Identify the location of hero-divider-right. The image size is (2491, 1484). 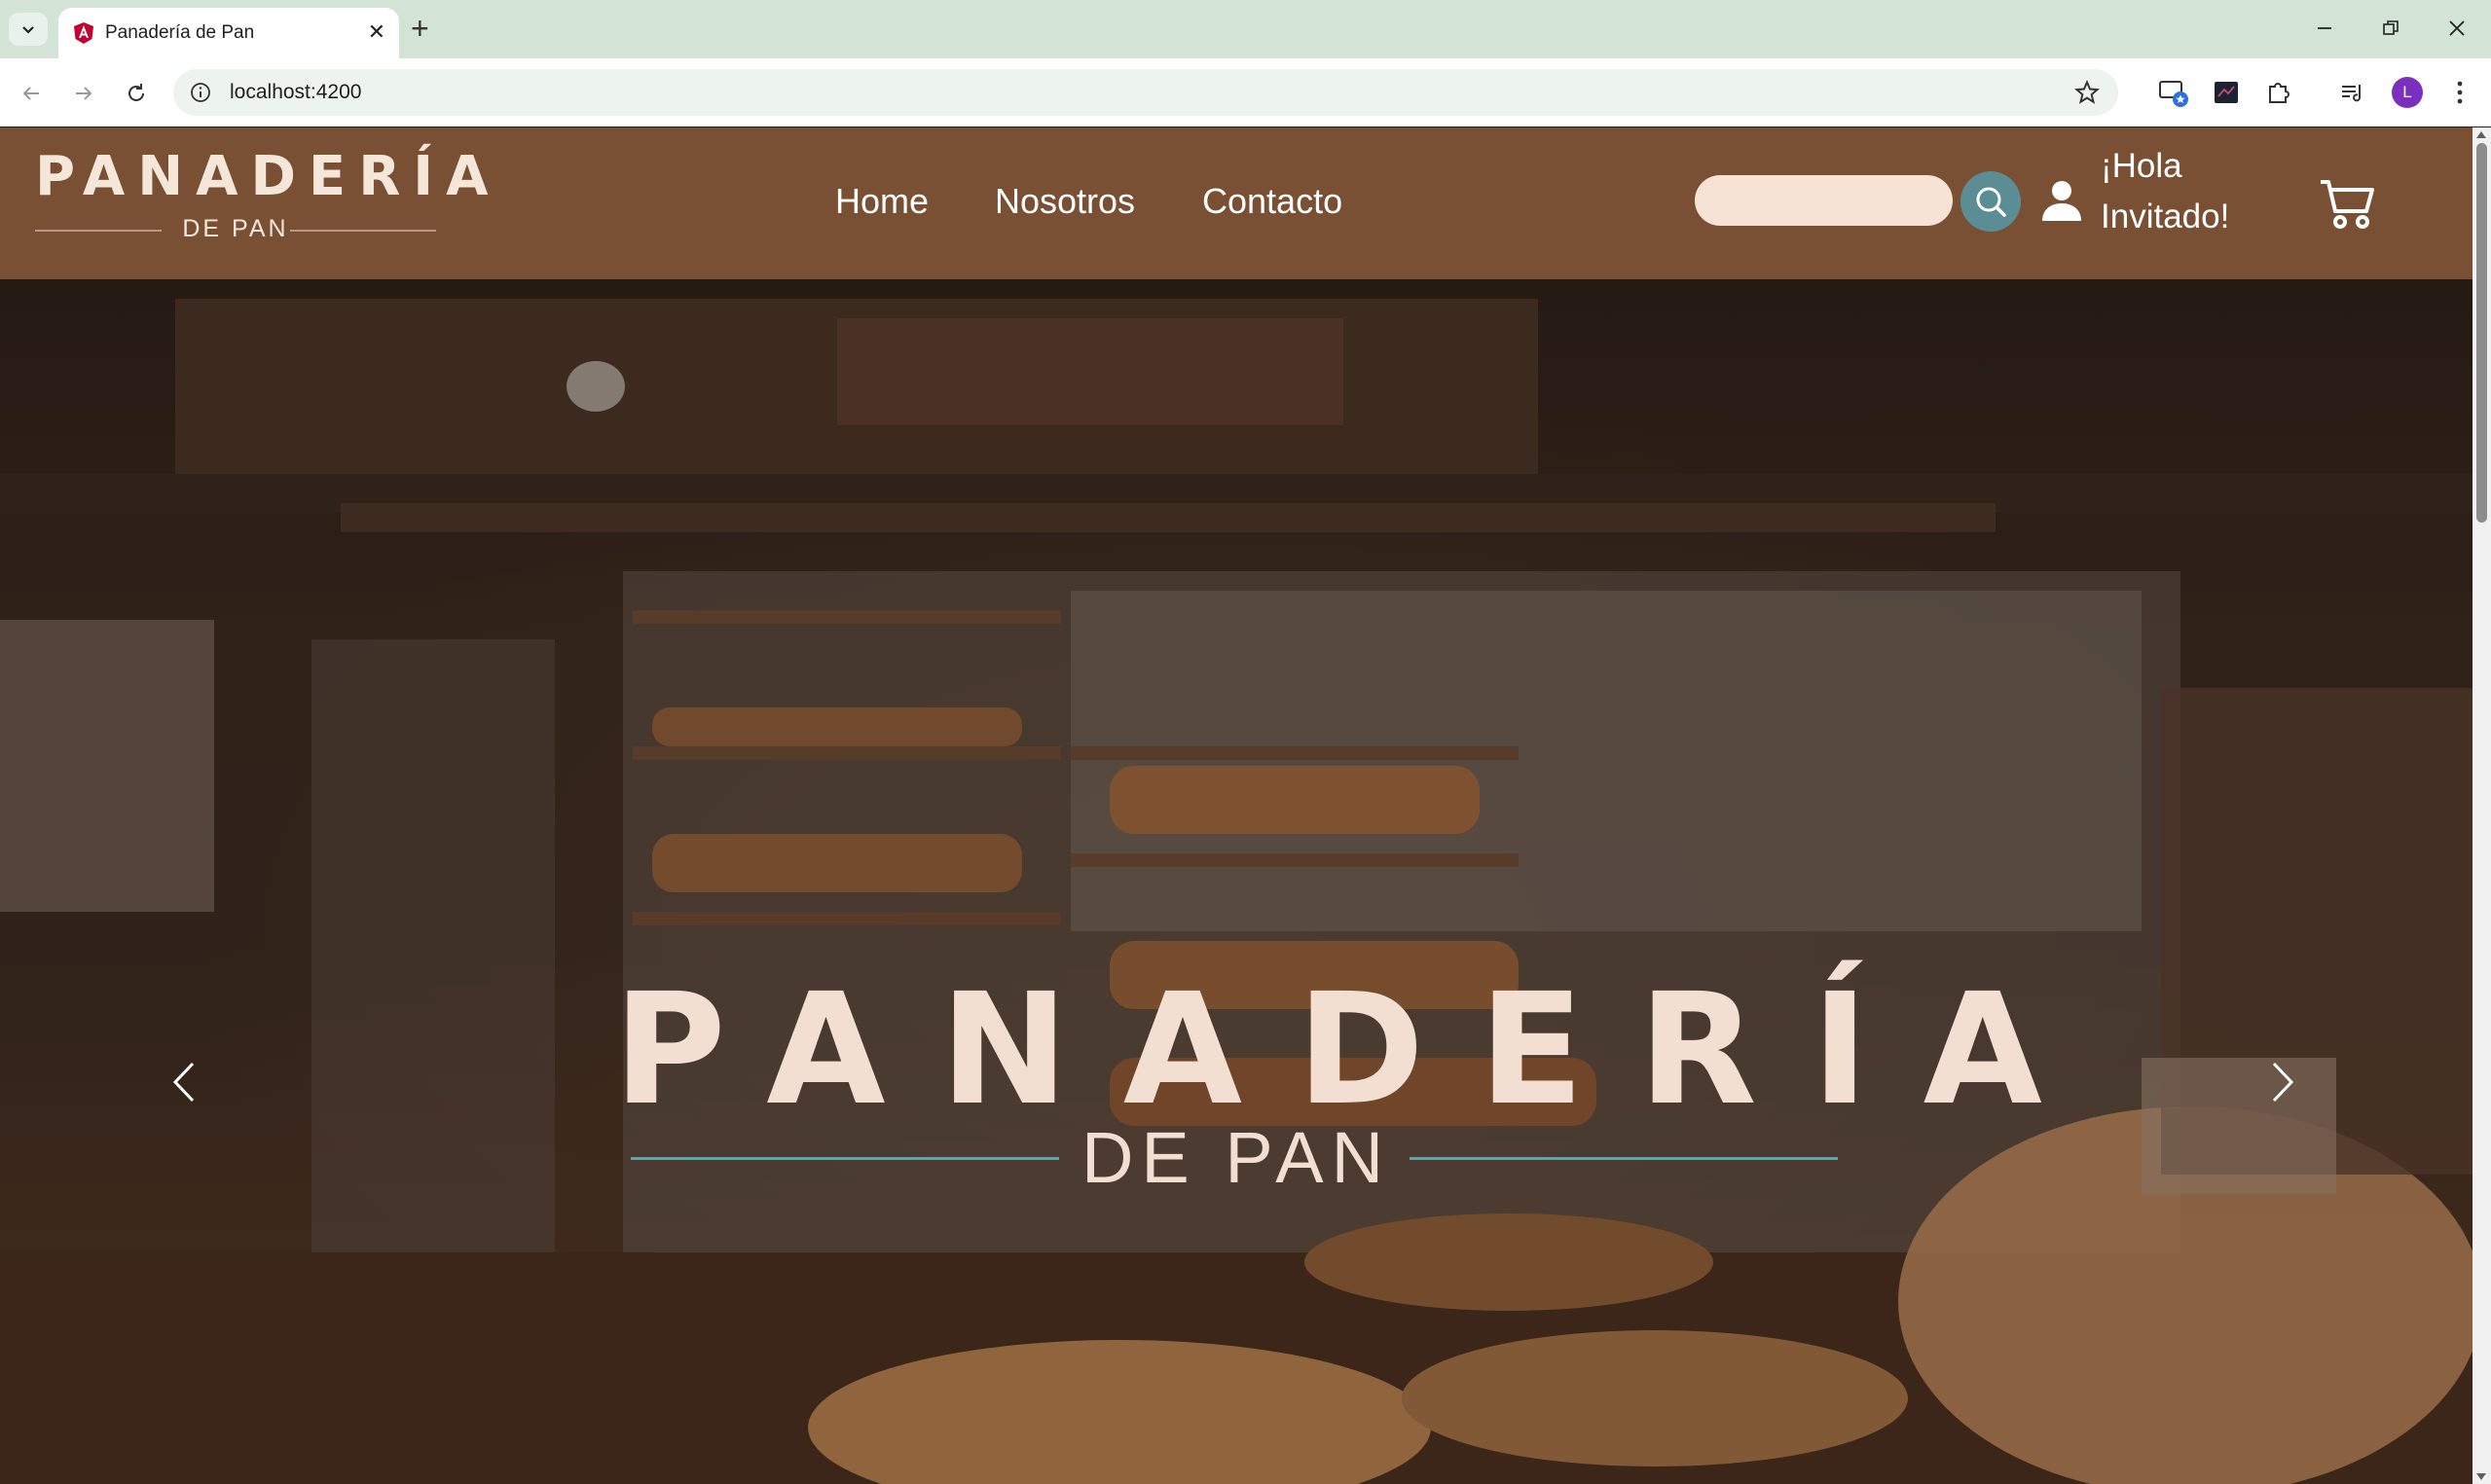
(1624, 1159).